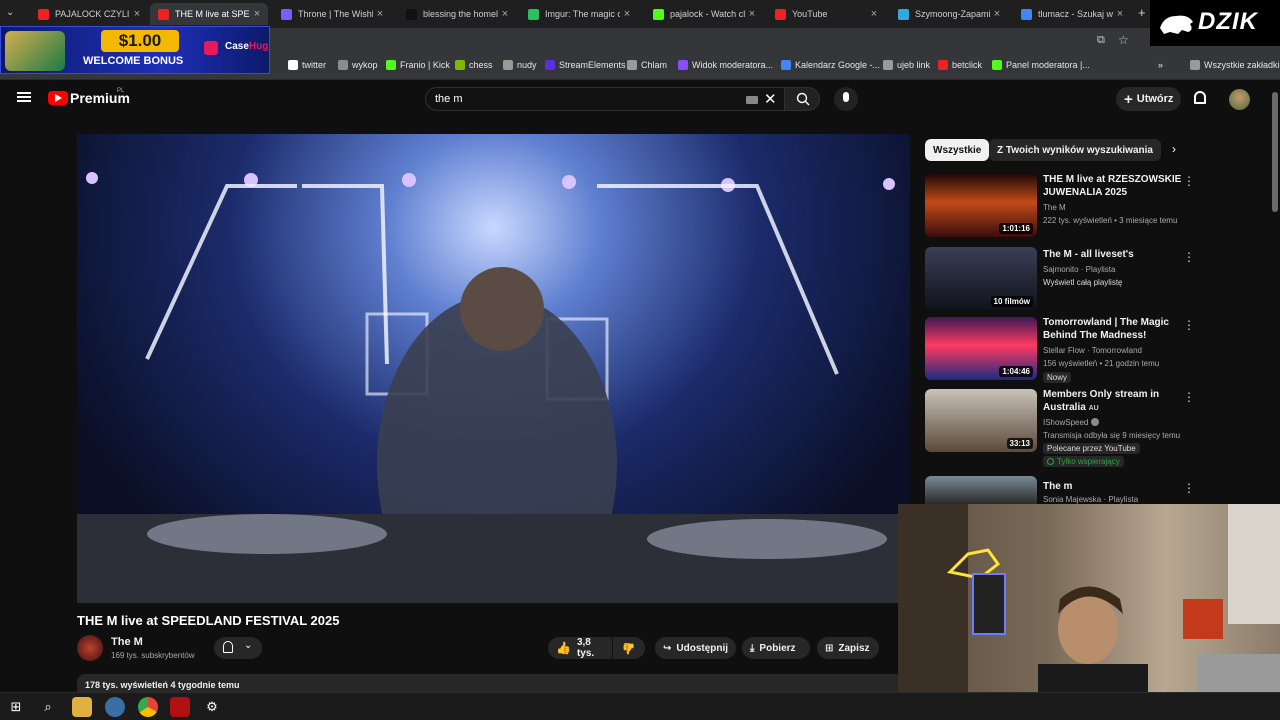  I want to click on browser-tab: tlumacz - Szukaj w G×, so click(1072, 14).